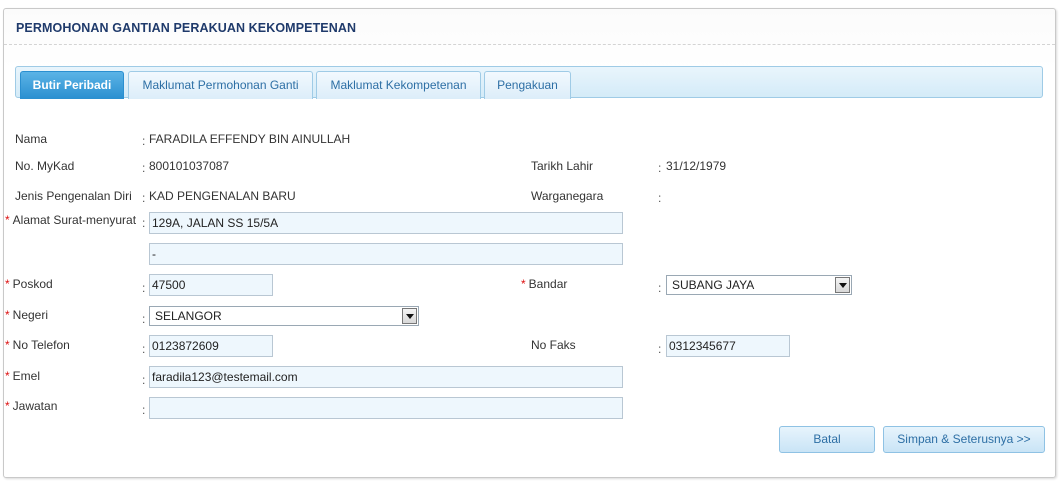  What do you see at coordinates (386, 223) in the screenshot?
I see `alamat-line1-input: 129A, JALAN SS 15/5A` at bounding box center [386, 223].